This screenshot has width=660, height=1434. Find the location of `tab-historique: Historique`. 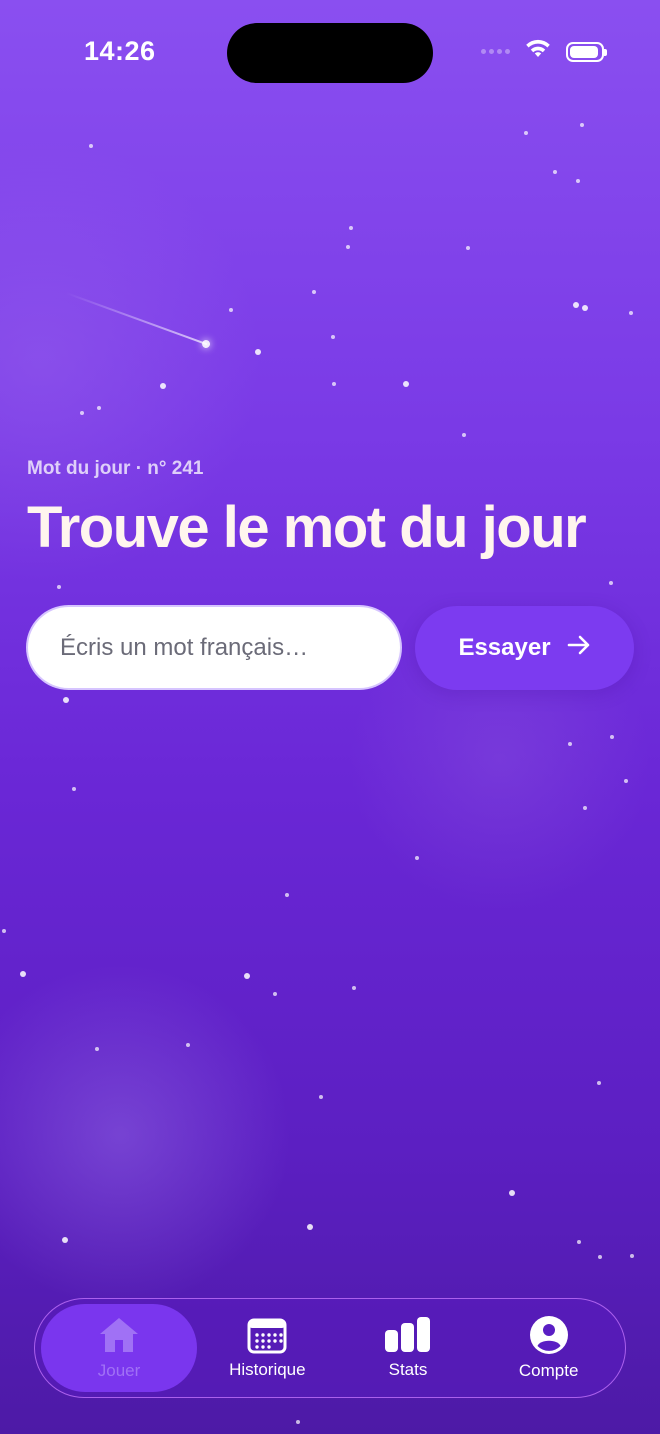

tab-historique: Historique is located at coordinates (267, 1348).